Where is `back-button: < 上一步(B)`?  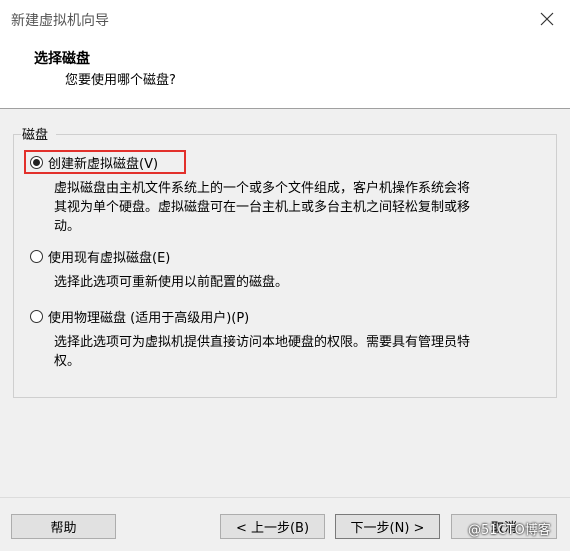
back-button: < 上一步(B) is located at coordinates (272, 526).